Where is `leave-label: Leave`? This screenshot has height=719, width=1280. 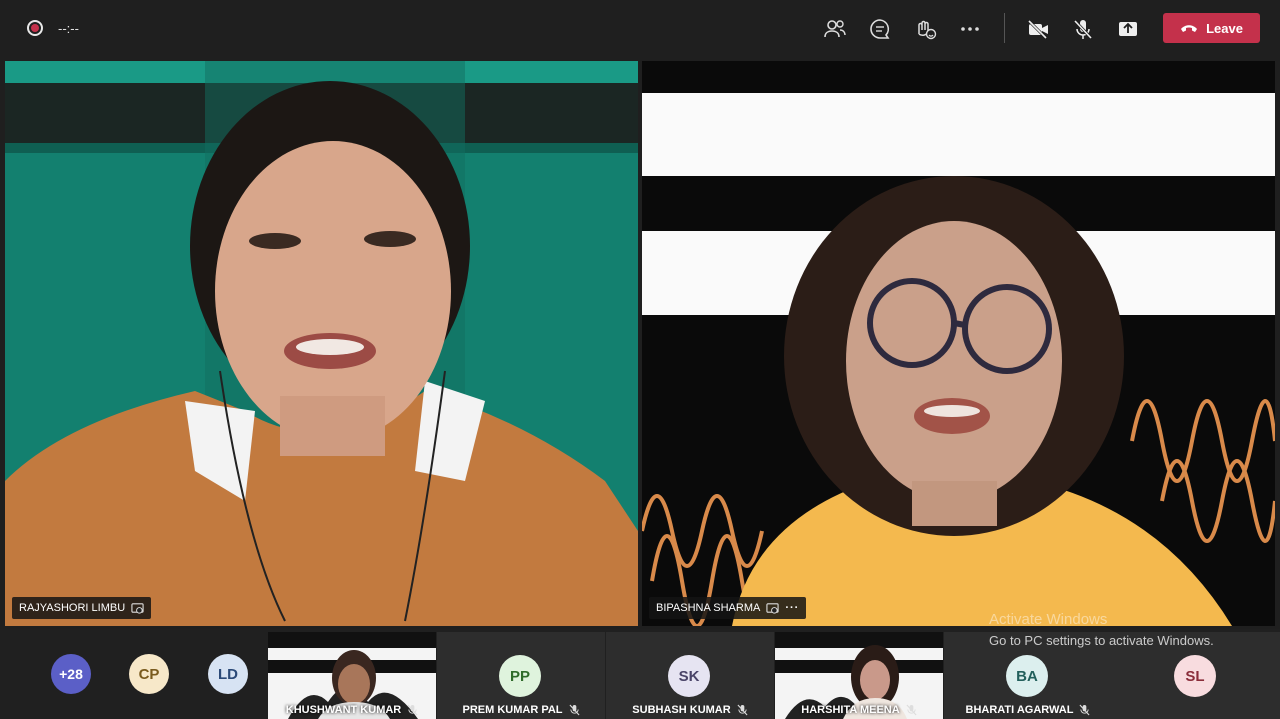 leave-label: Leave is located at coordinates (1224, 28).